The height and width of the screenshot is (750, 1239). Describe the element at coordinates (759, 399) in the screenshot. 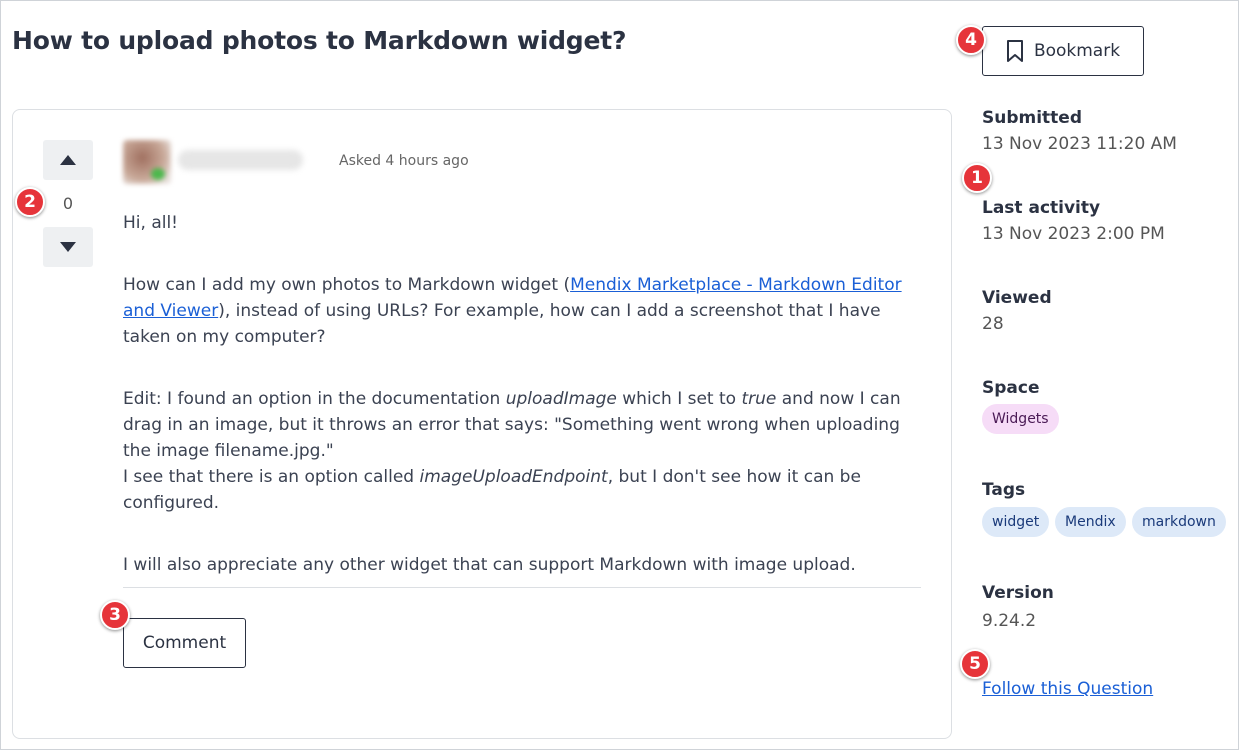

I see `body-emphasis: true` at that location.